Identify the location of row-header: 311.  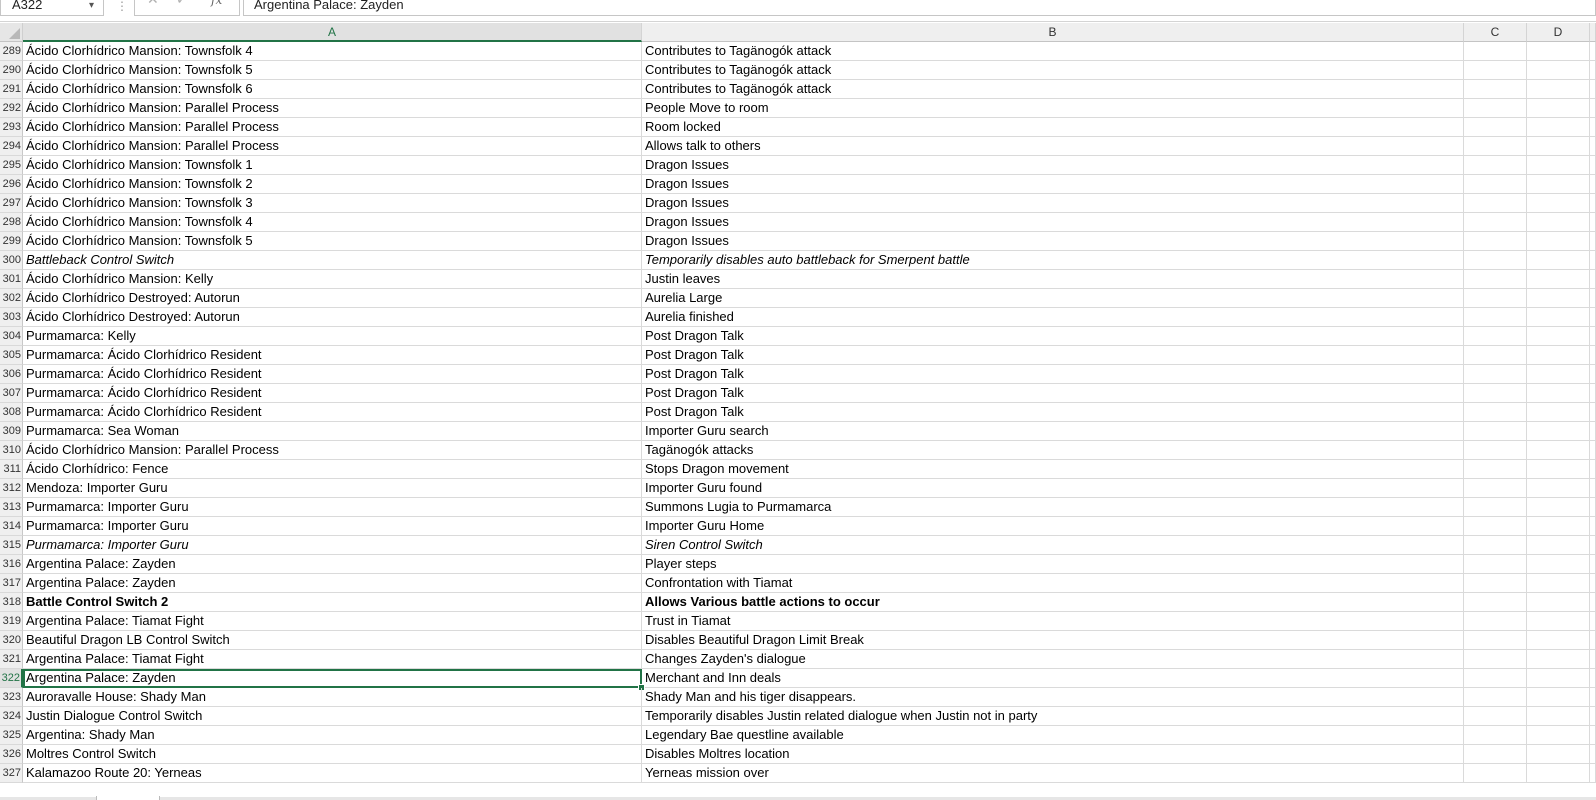
(11, 469).